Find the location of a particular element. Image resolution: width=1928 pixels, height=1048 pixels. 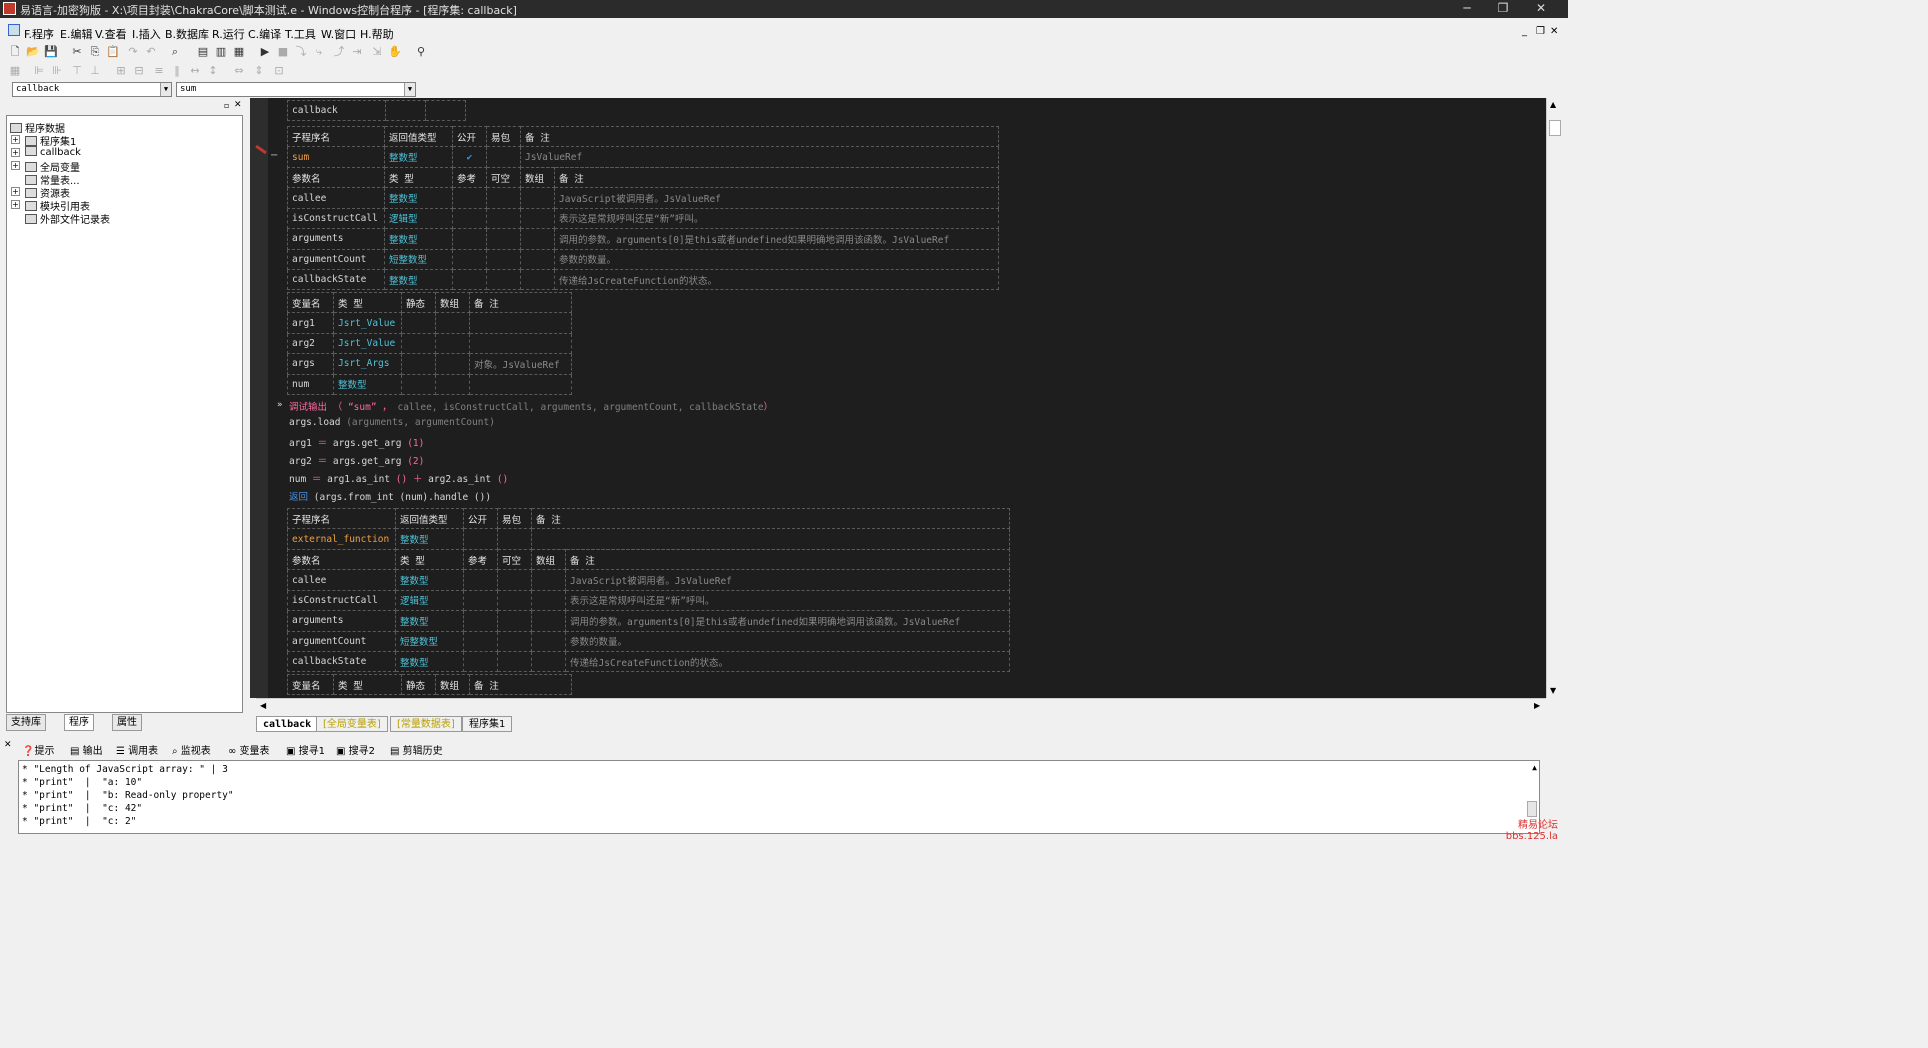

copy-icon: ⎘ is located at coordinates (95, 52).